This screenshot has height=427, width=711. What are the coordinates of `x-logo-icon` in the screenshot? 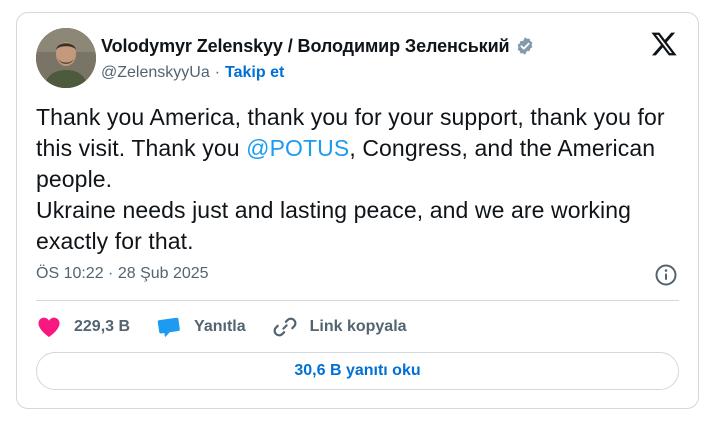 It's located at (664, 44).